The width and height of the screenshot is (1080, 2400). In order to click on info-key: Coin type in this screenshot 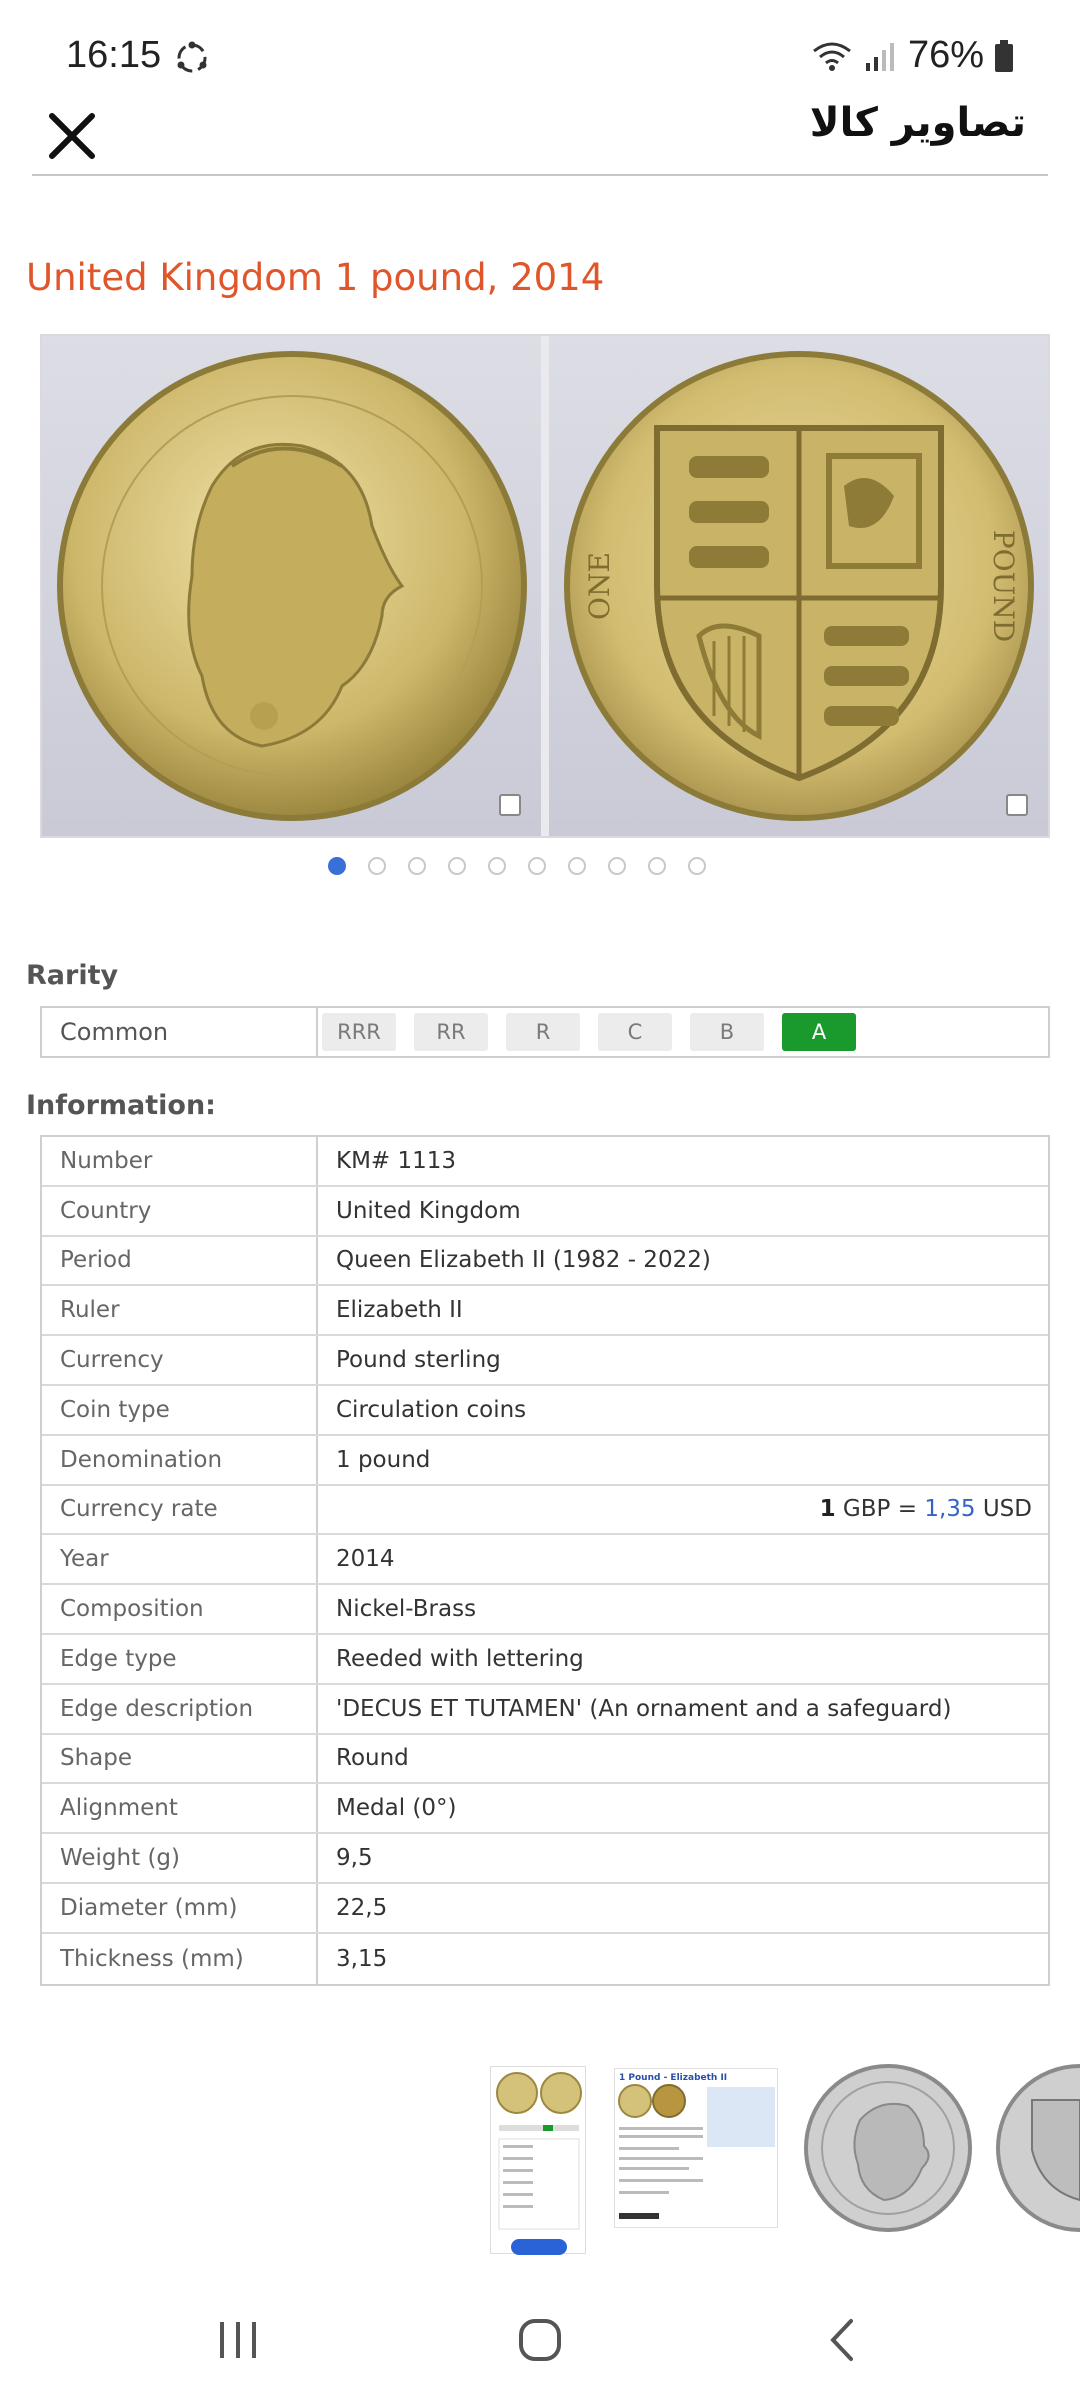, I will do `click(180, 1409)`.